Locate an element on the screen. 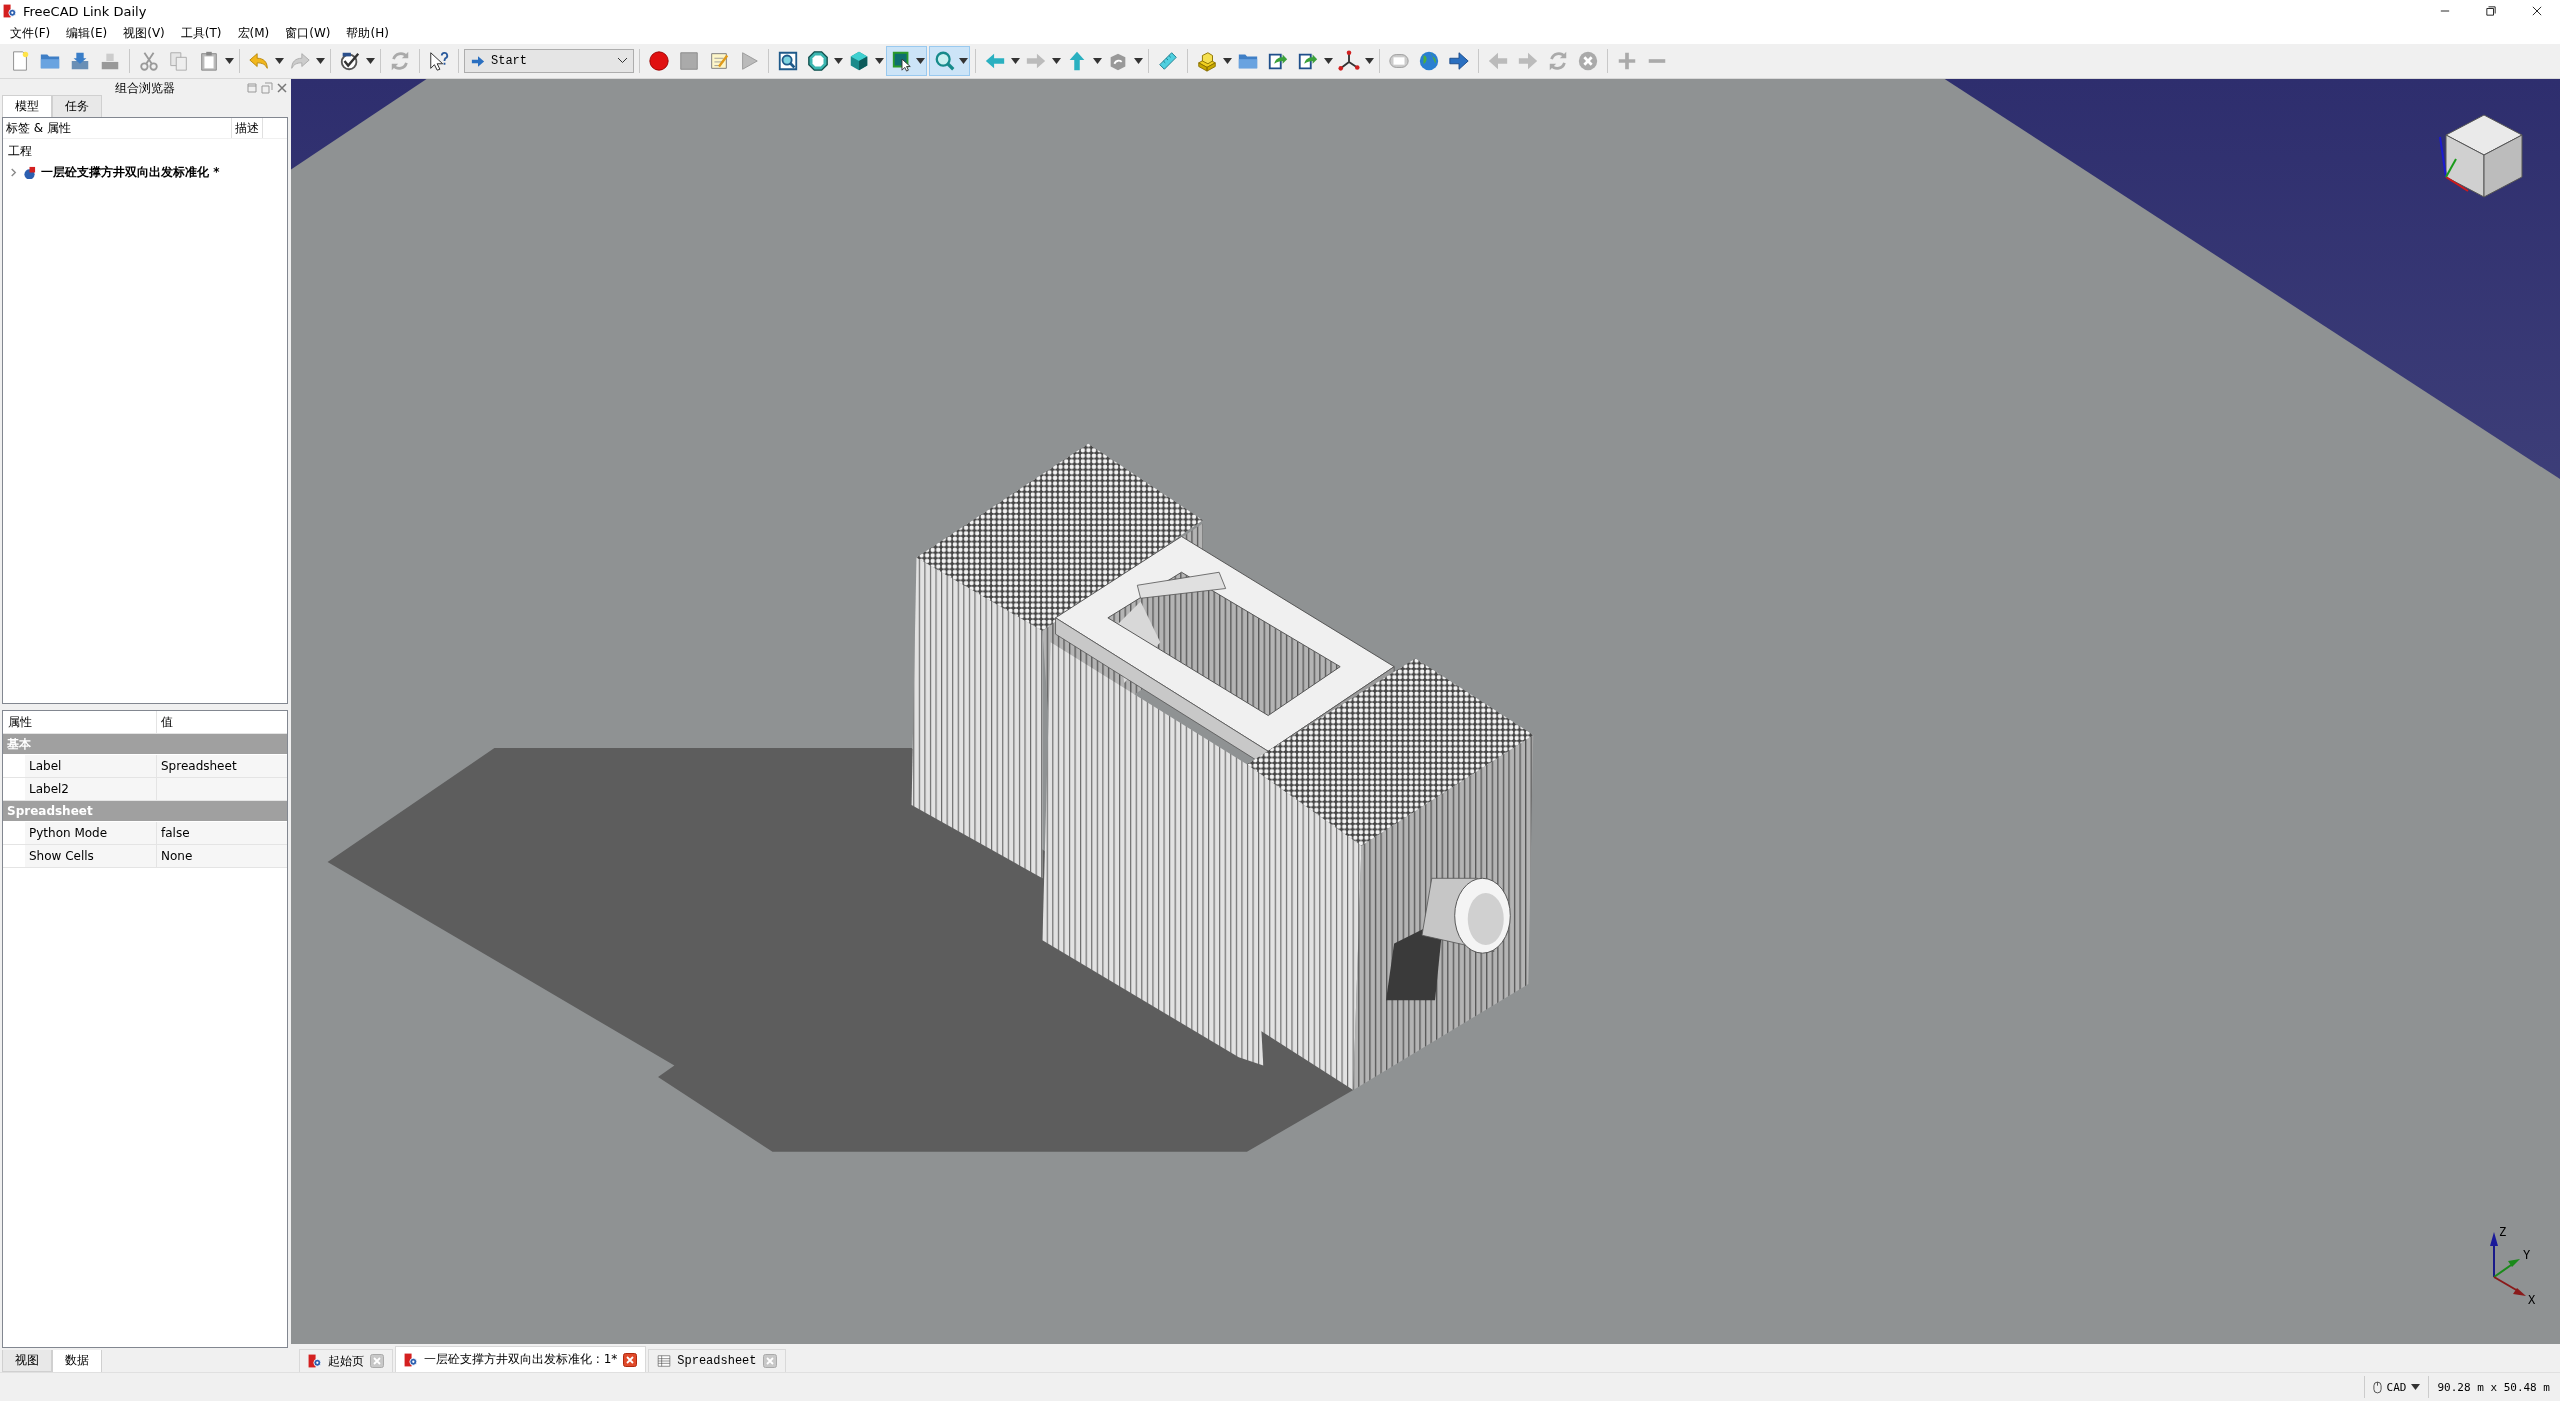  property-name: Label2 is located at coordinates (91, 789).